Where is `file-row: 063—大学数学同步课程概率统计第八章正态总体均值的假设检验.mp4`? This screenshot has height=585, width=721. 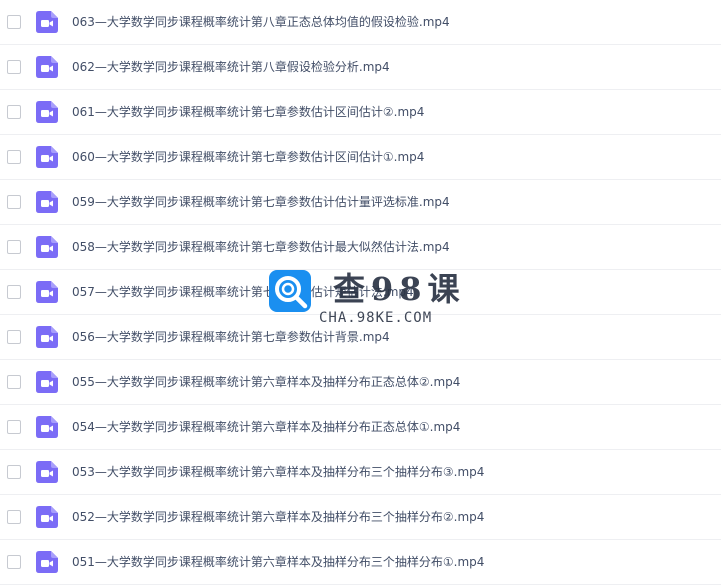 file-row: 063—大学数学同步课程概率统计第八章正态总体均值的假设检验.mp4 is located at coordinates (360, 22).